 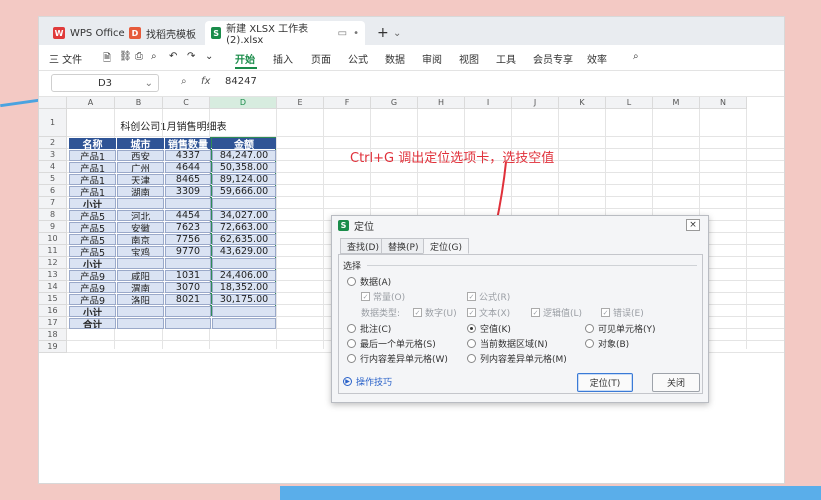 I want to click on column-header: I, so click(x=488, y=103).